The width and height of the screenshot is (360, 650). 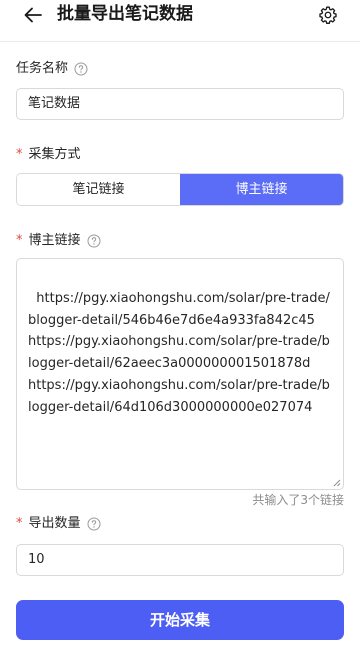 I want to click on export-count-input: 10, so click(x=180, y=560).